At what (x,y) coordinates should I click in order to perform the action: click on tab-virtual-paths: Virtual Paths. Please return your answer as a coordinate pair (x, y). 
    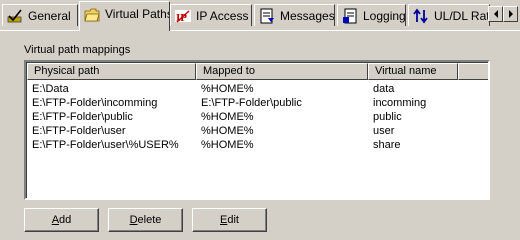
    Looking at the image, I should click on (124, 16).